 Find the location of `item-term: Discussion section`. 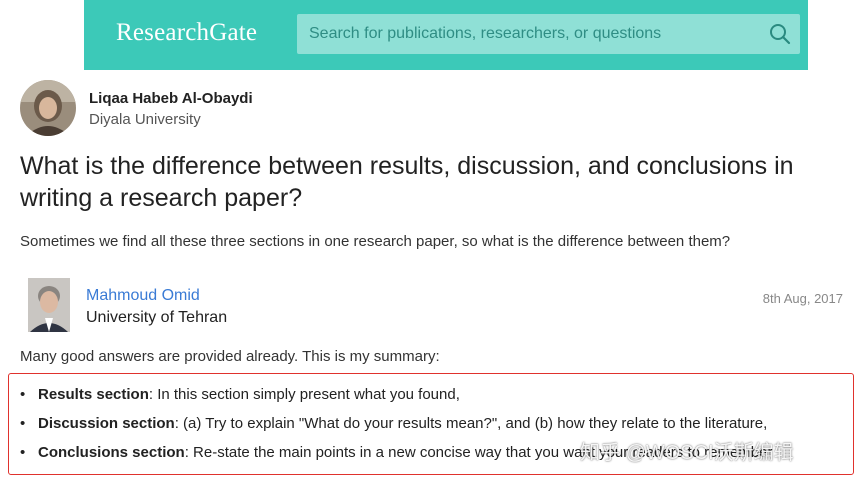

item-term: Discussion section is located at coordinates (106, 423).